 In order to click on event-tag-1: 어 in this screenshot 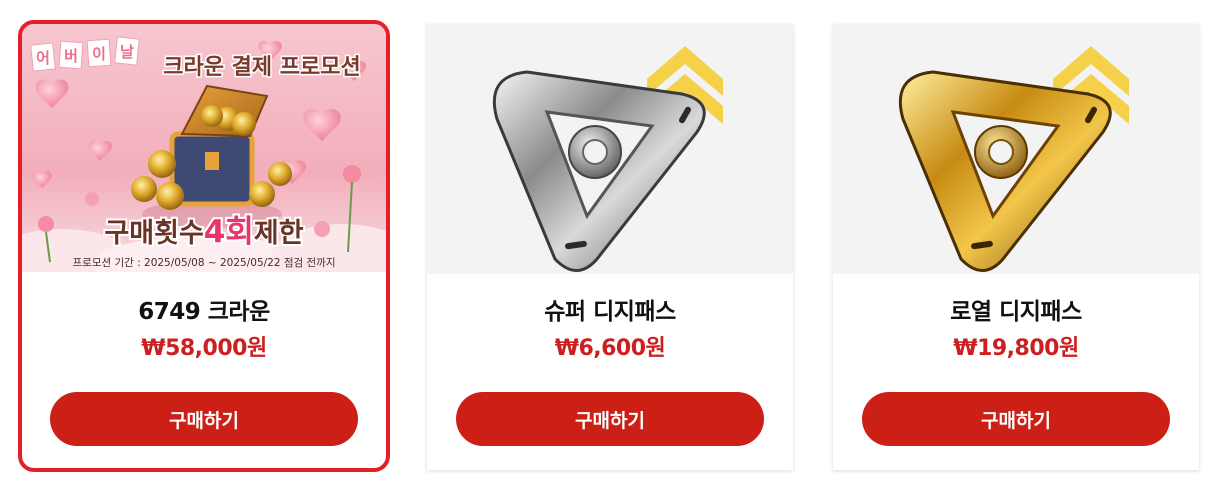, I will do `click(43, 58)`.